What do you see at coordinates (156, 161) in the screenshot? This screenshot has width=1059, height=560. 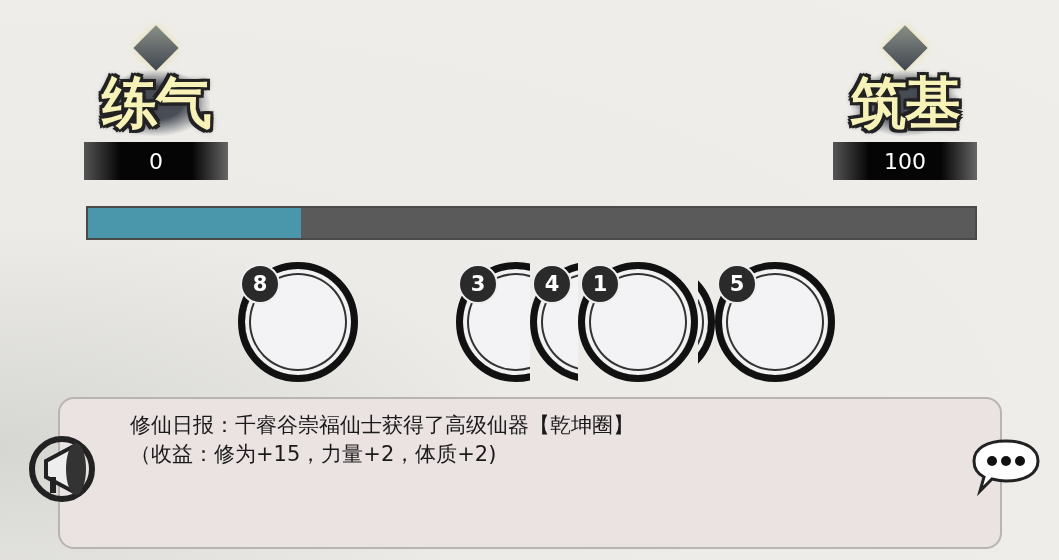 I see `realm-value: 0` at bounding box center [156, 161].